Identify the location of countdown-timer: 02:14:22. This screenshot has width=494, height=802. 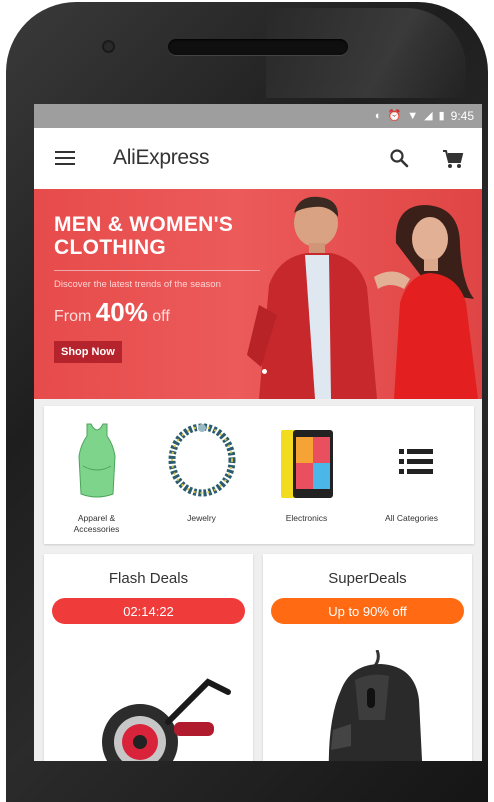
(148, 611).